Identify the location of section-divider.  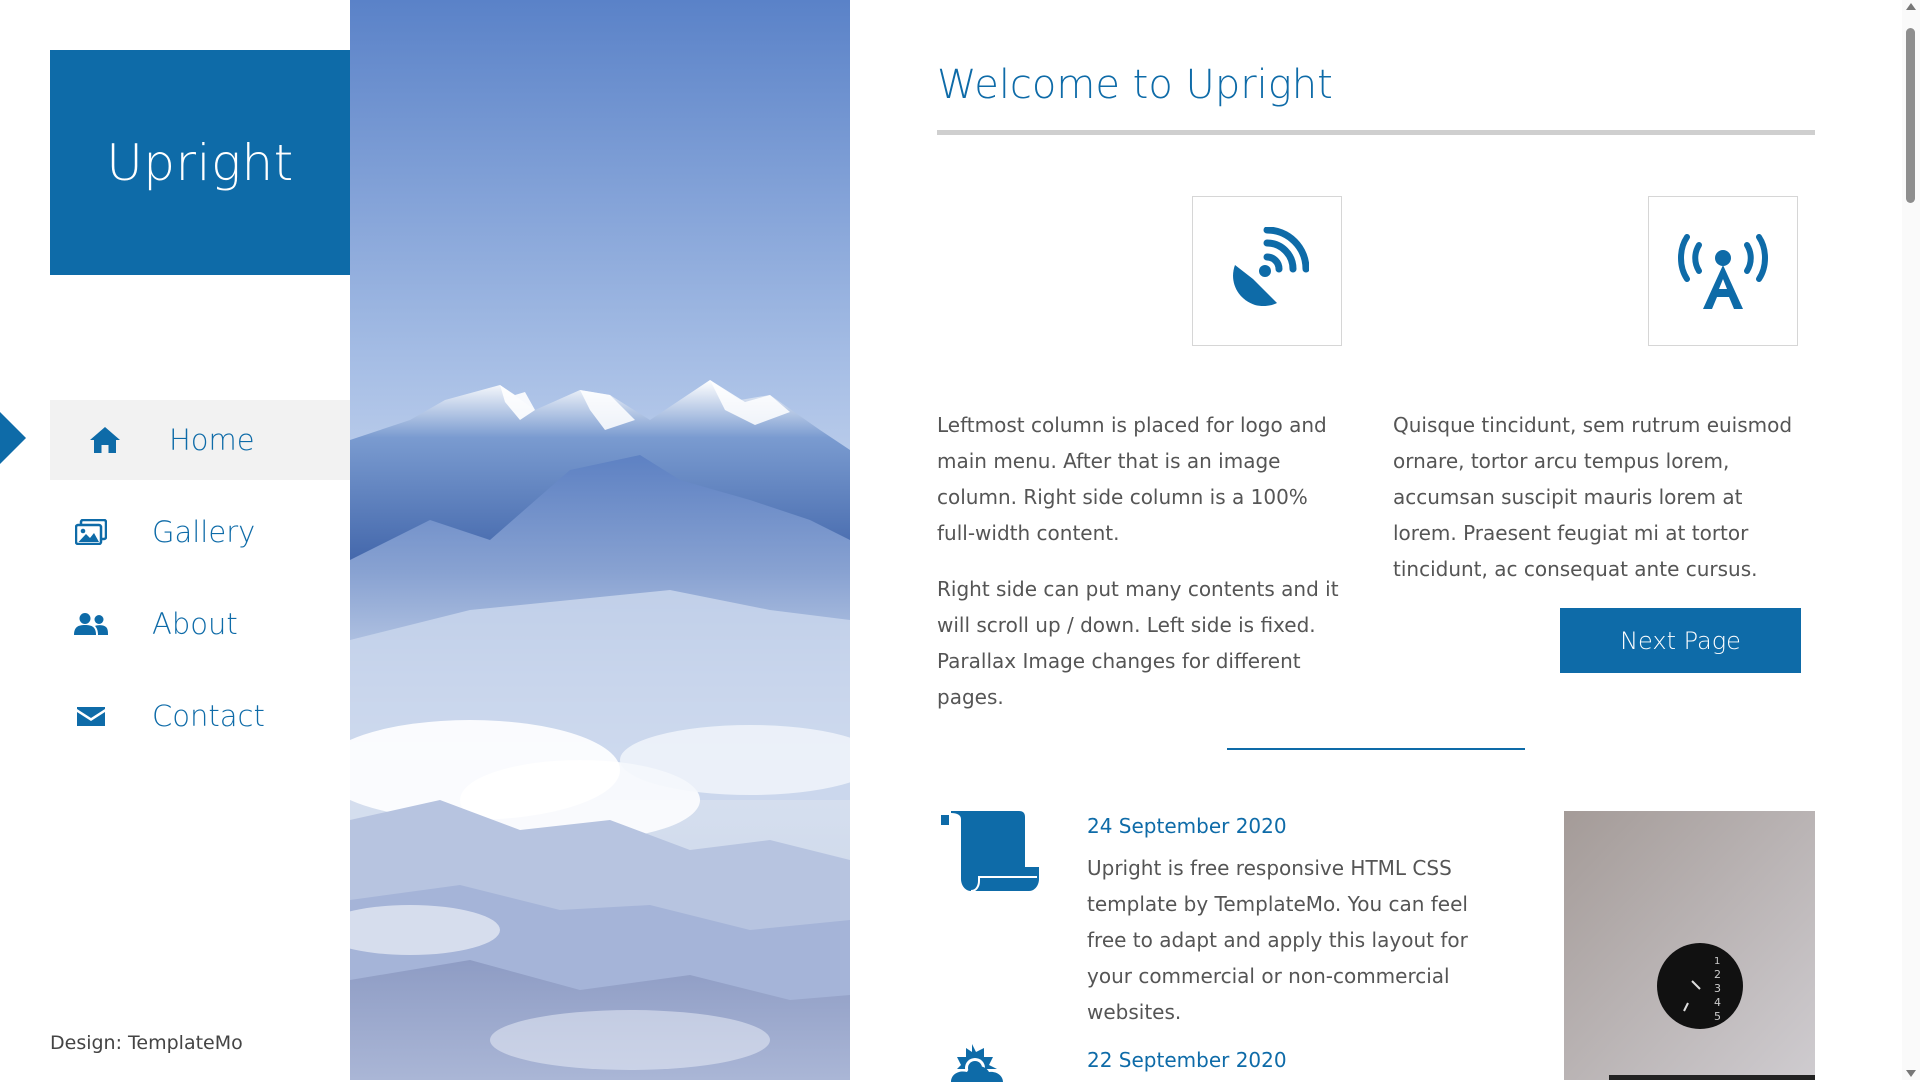
(1376, 749).